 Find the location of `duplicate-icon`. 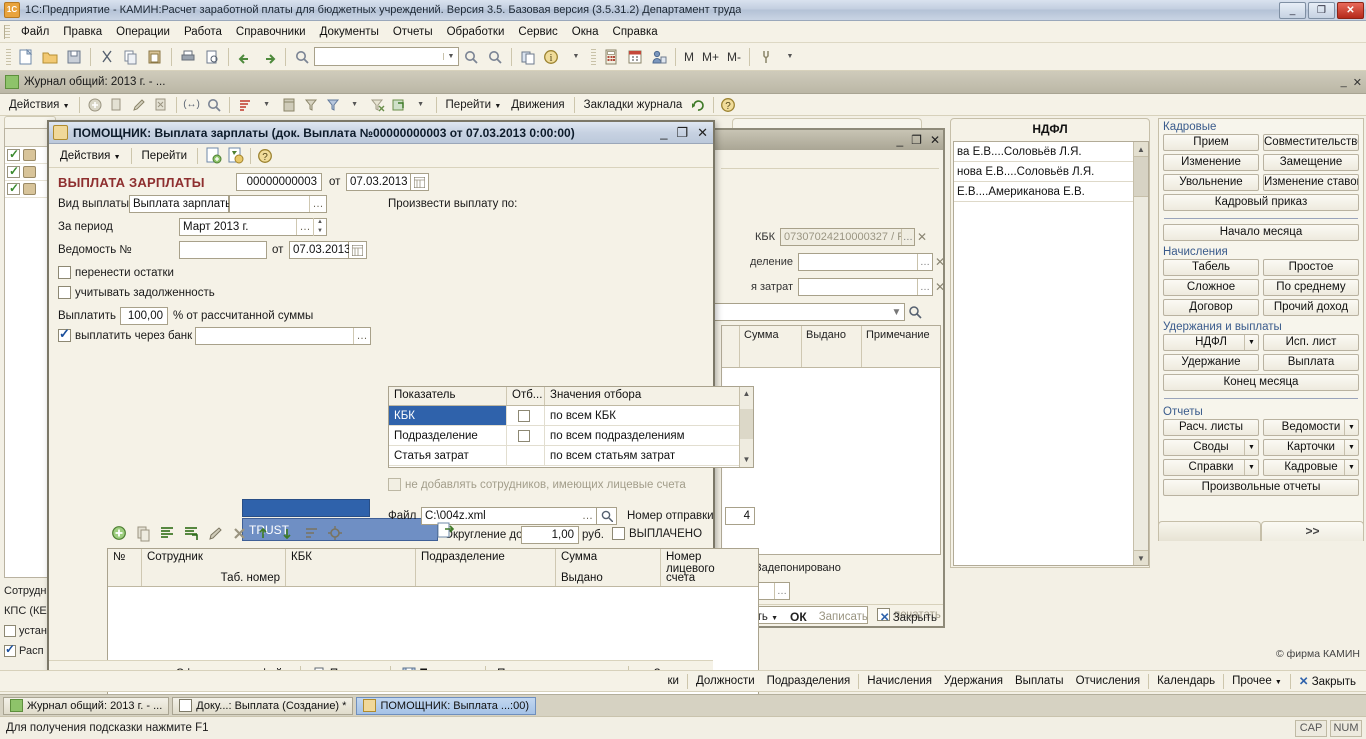

duplicate-icon is located at coordinates (528, 57).